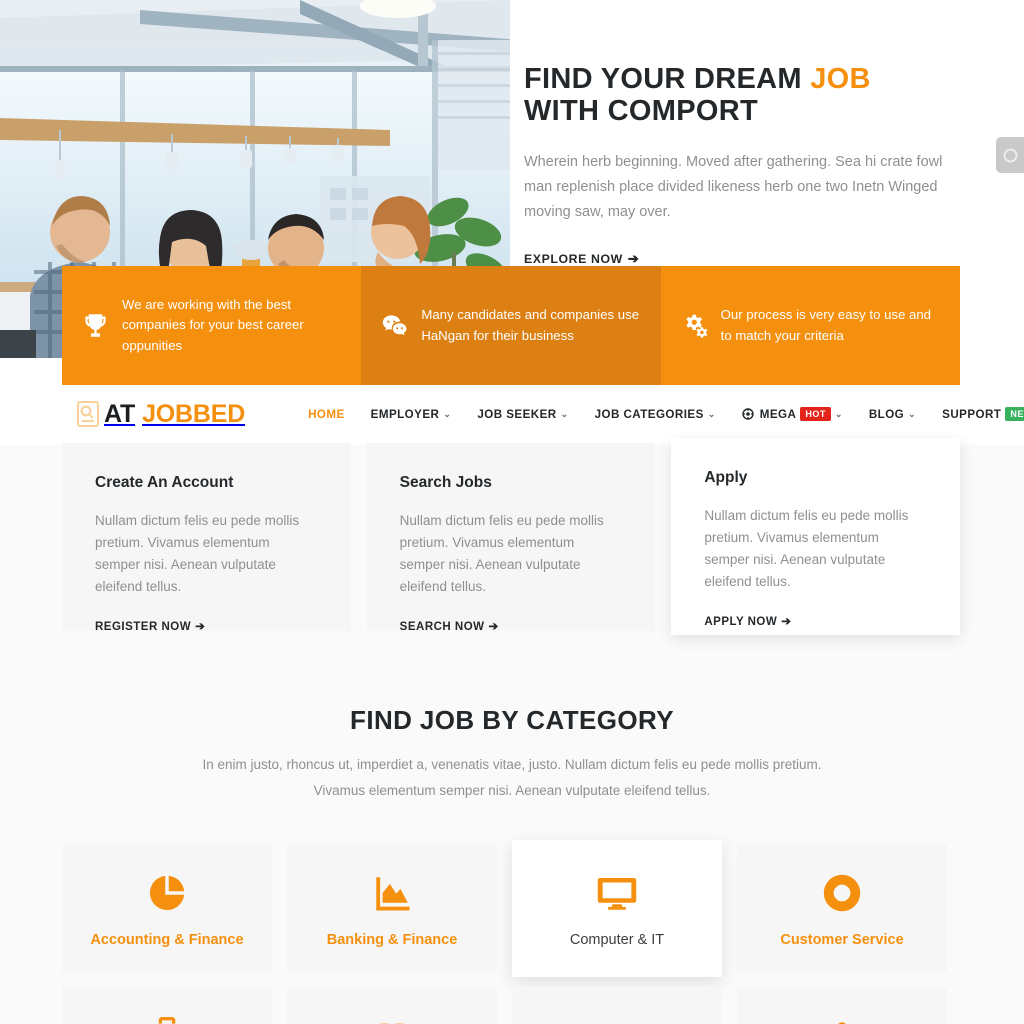  What do you see at coordinates (667, 79) in the screenshot?
I see `hero-title-pre: FIND YOUR DREAM` at bounding box center [667, 79].